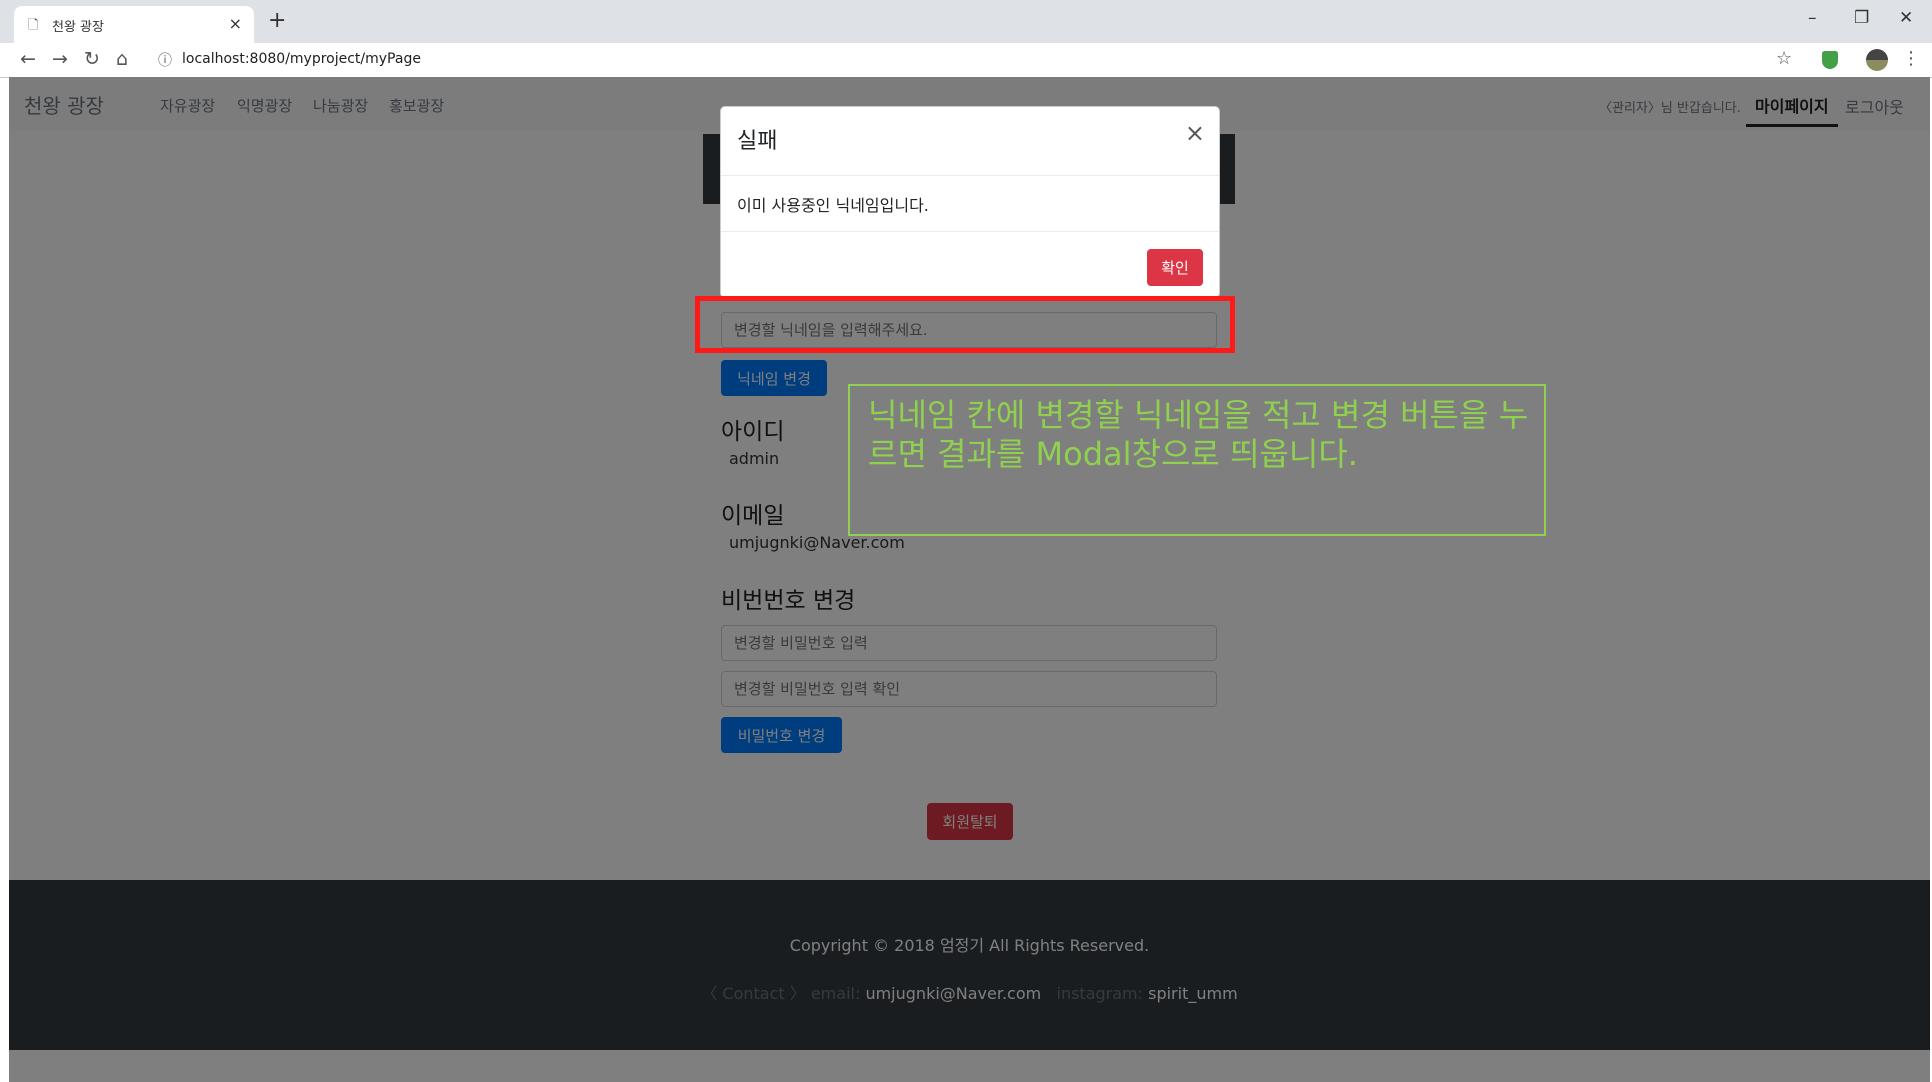 The height and width of the screenshot is (1082, 1932). I want to click on profile-avatar, so click(1877, 60).